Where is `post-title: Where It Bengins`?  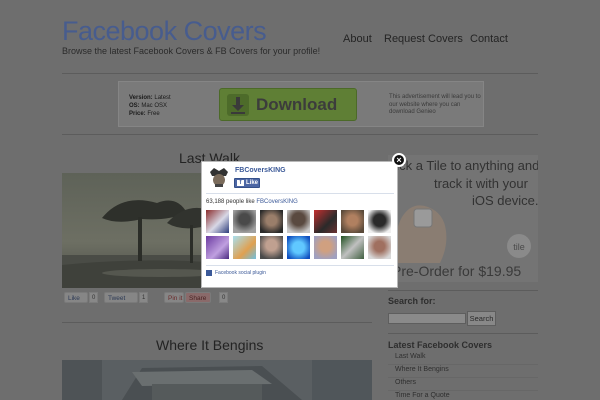 post-title: Where It Bengins is located at coordinates (209, 345).